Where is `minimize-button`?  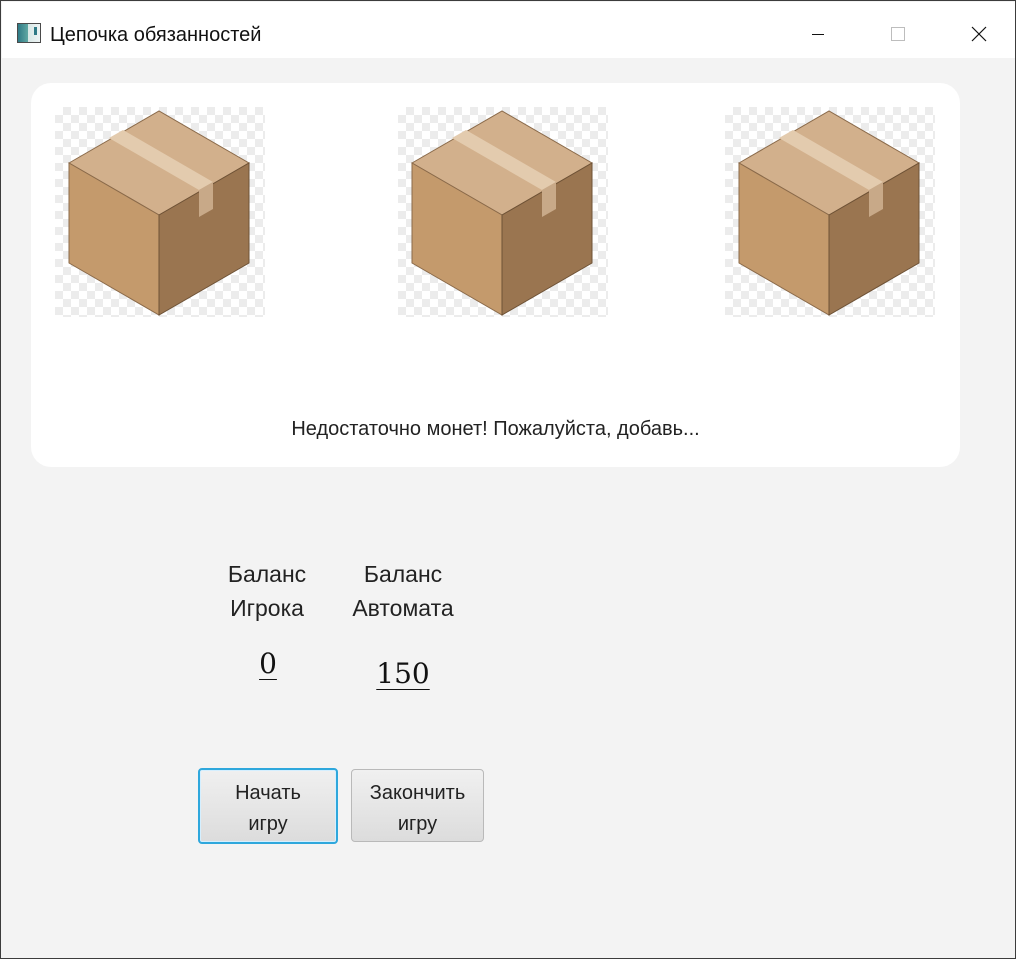 minimize-button is located at coordinates (818, 31).